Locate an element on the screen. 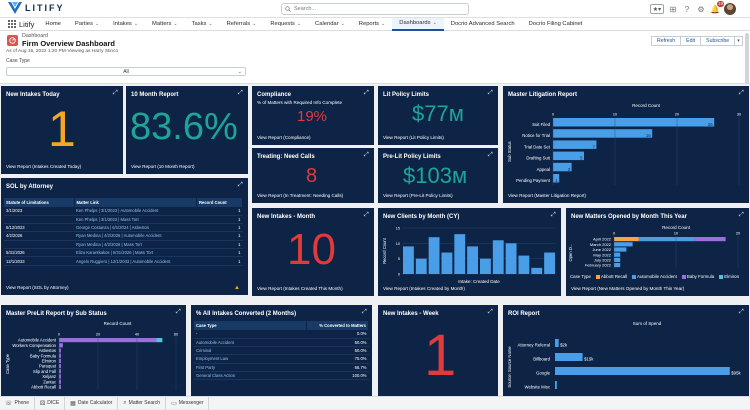 This screenshot has width=750, height=410. add-icon: ⊞ is located at coordinates (673, 9).